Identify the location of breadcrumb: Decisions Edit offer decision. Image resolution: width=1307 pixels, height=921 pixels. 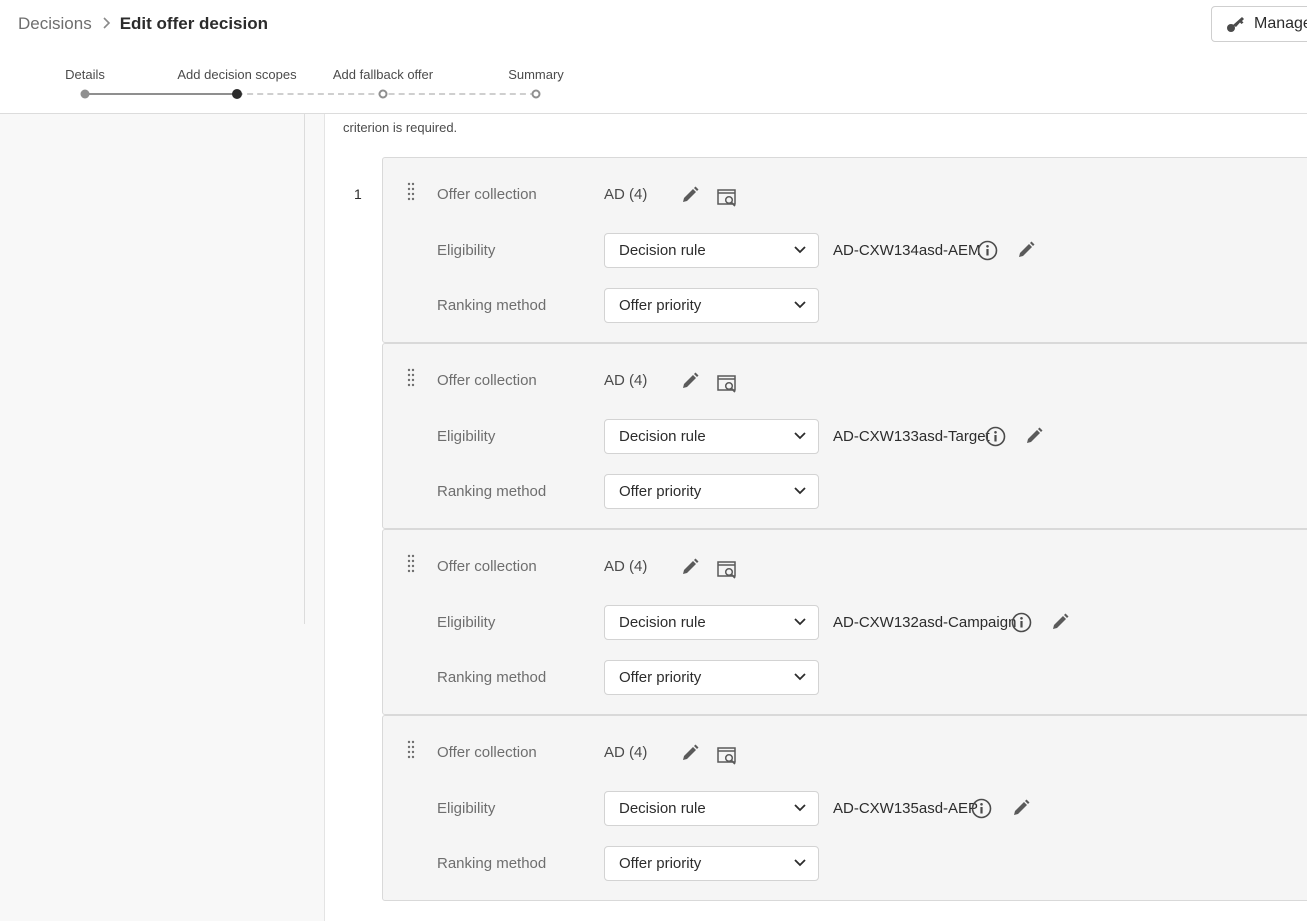
(143, 24).